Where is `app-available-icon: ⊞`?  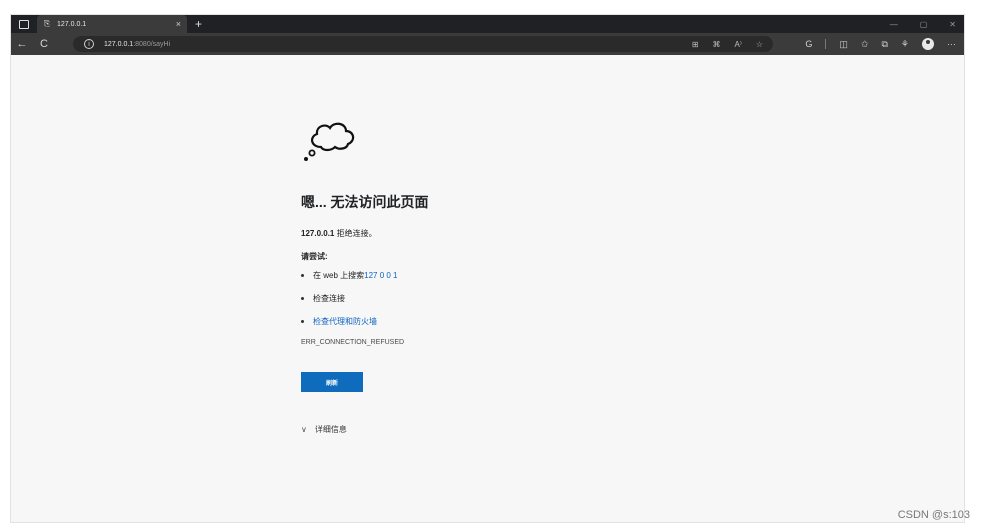 app-available-icon: ⊞ is located at coordinates (695, 44).